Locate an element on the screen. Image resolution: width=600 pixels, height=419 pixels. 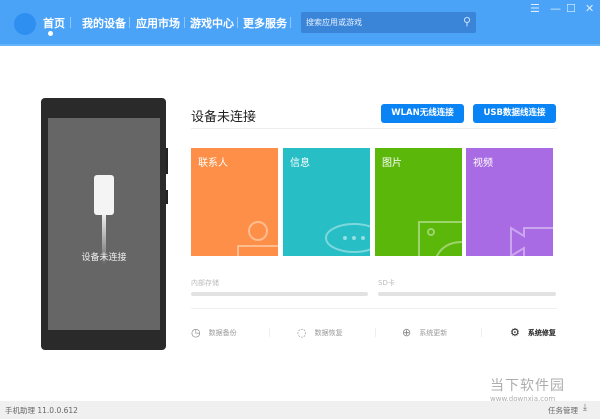
clock-icon: ◷ is located at coordinates (196, 332).